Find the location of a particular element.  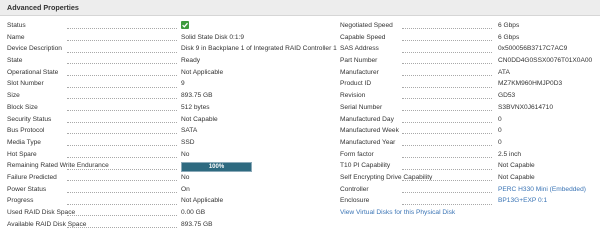

used-raid-disk-space-value: 0.00 GB is located at coordinates (193, 212).